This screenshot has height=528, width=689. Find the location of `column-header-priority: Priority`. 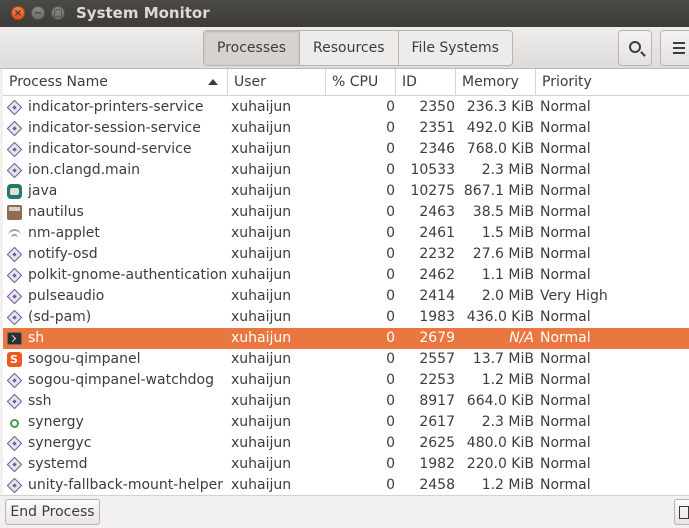

column-header-priority: Priority is located at coordinates (612, 82).